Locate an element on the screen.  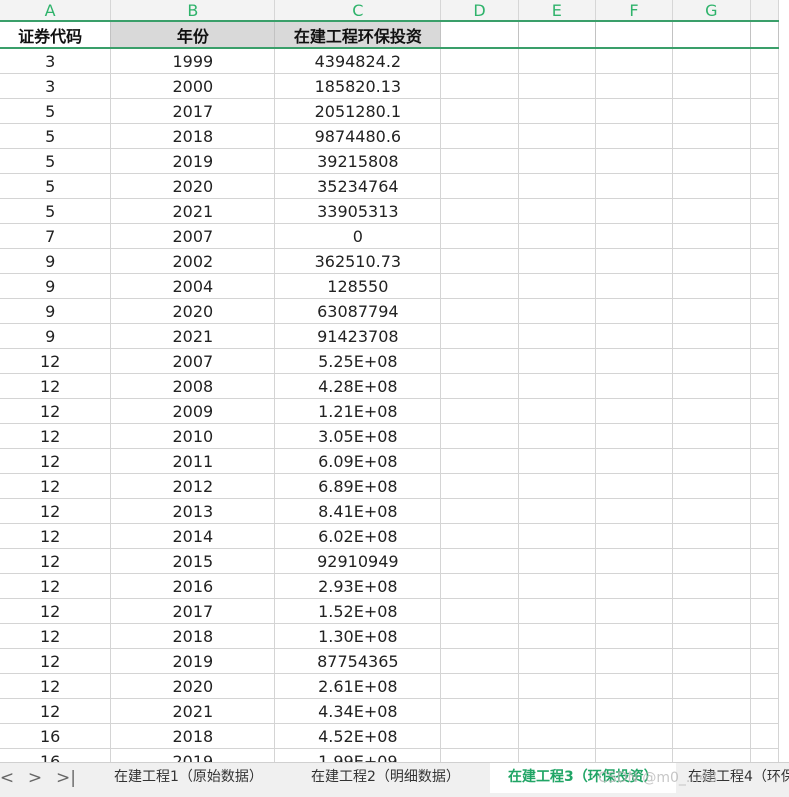
table-cell: 9874480.6 is located at coordinates (358, 136).